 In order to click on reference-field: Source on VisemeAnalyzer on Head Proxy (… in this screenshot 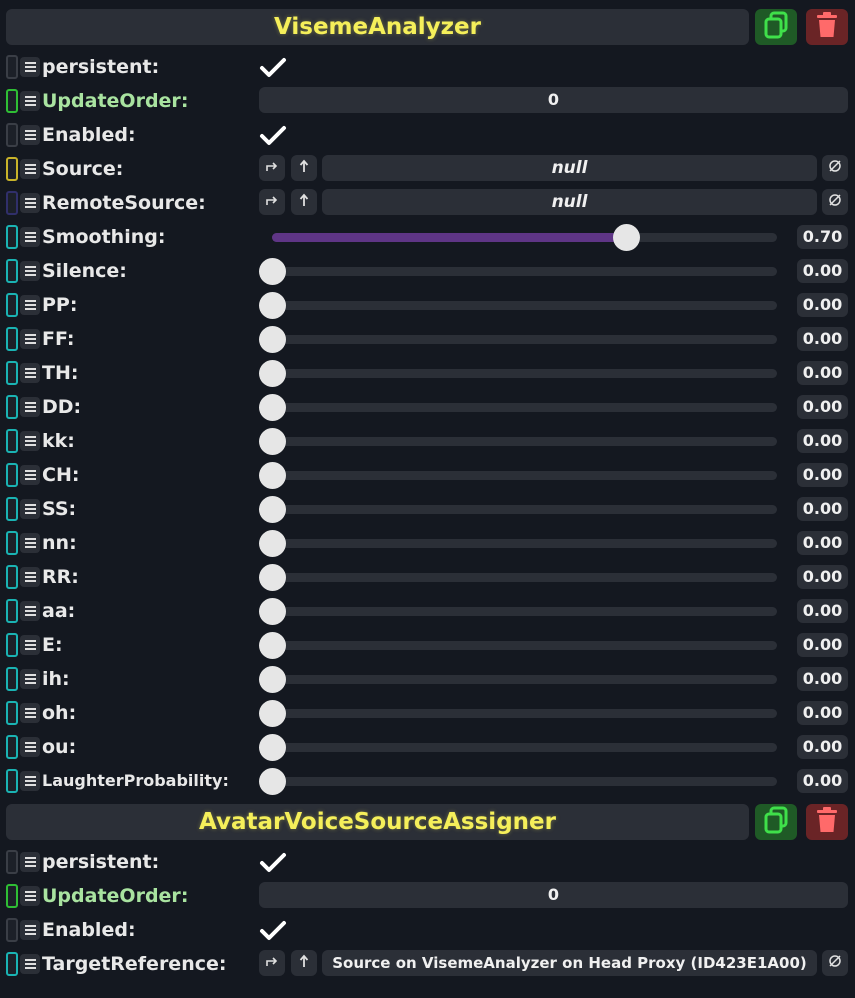, I will do `click(569, 963)`.